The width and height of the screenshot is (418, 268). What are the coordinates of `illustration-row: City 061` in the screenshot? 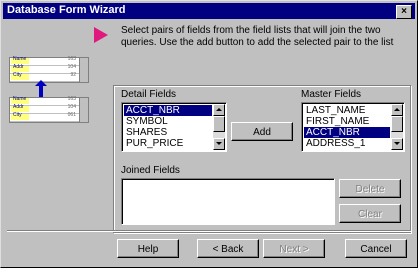 It's located at (49, 117).